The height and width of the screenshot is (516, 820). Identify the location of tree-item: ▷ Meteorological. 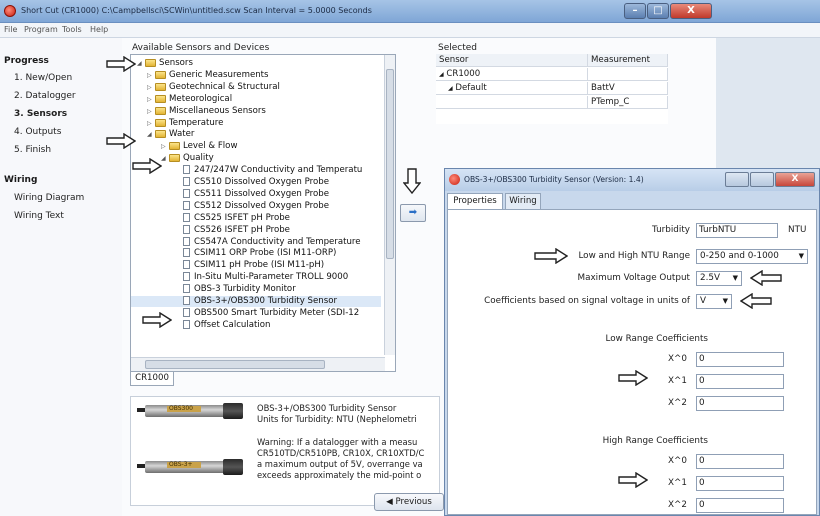
(256, 99).